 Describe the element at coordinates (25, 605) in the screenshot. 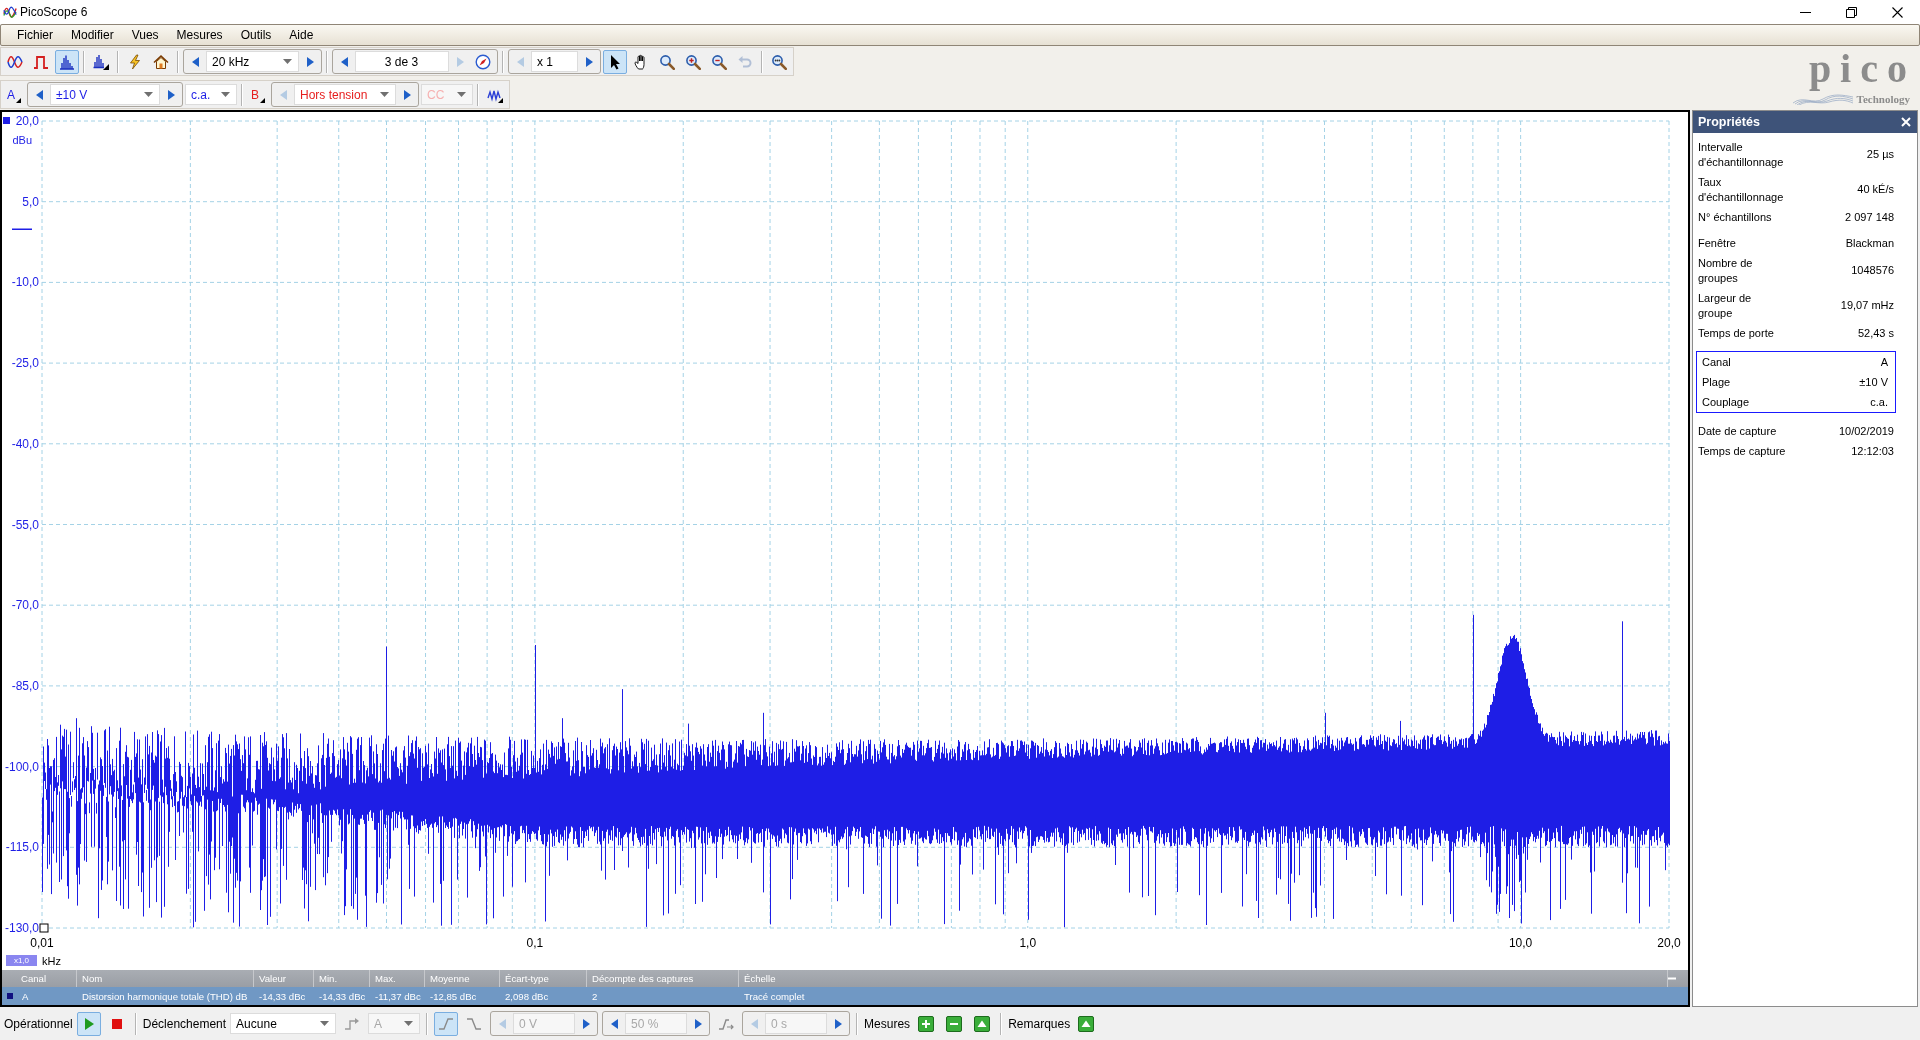

I see `axis-label: -70,0` at that location.